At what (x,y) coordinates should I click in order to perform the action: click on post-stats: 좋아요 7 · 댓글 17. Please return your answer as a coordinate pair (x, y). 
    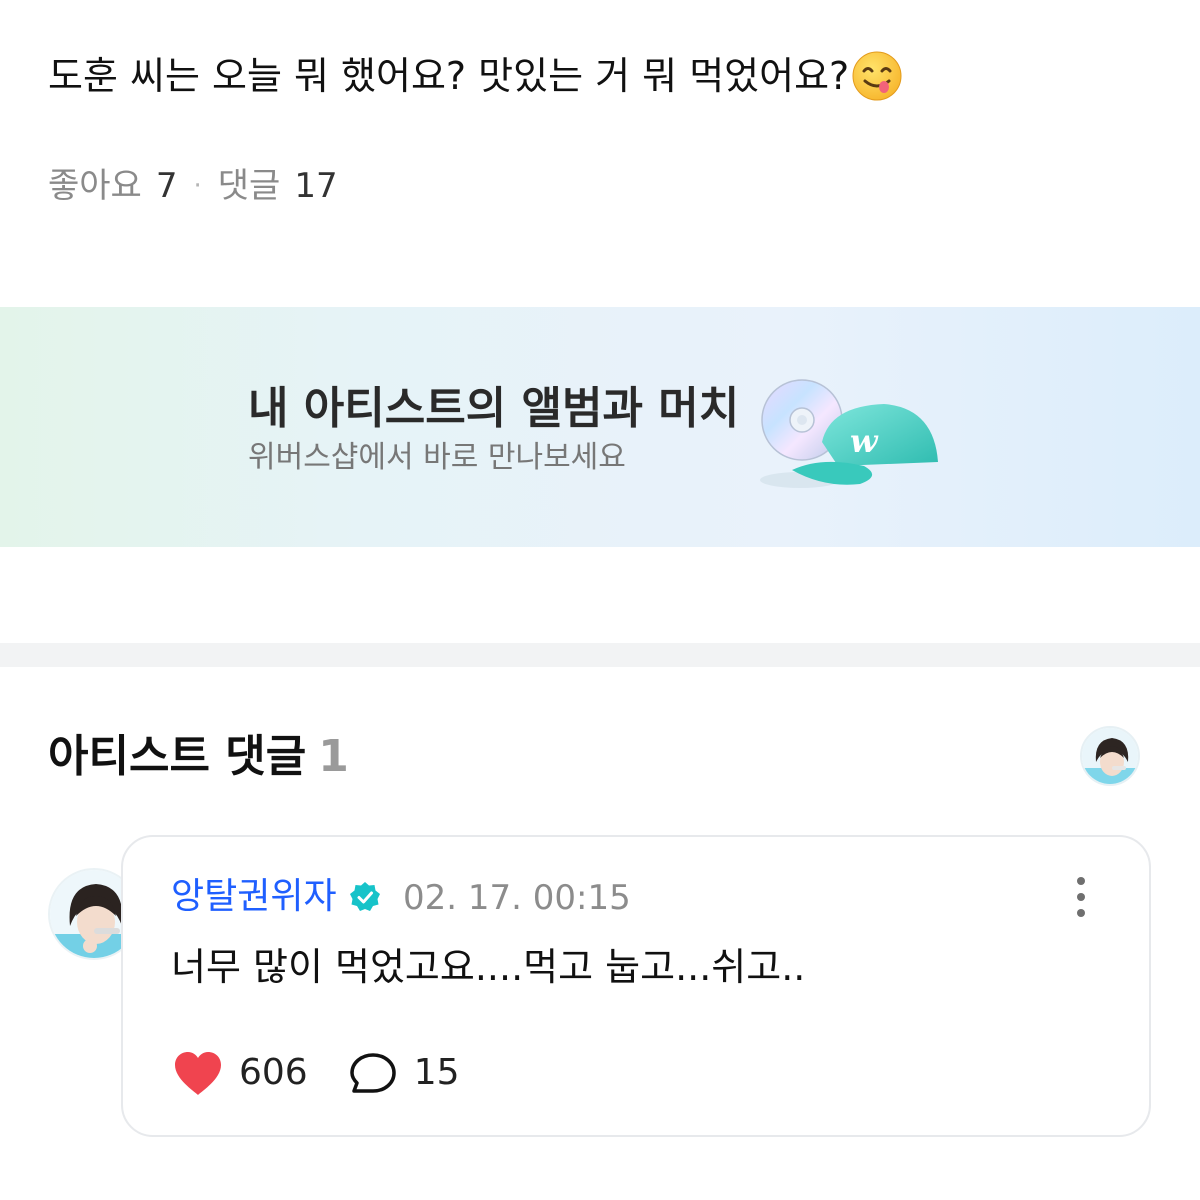
    Looking at the image, I should click on (193, 186).